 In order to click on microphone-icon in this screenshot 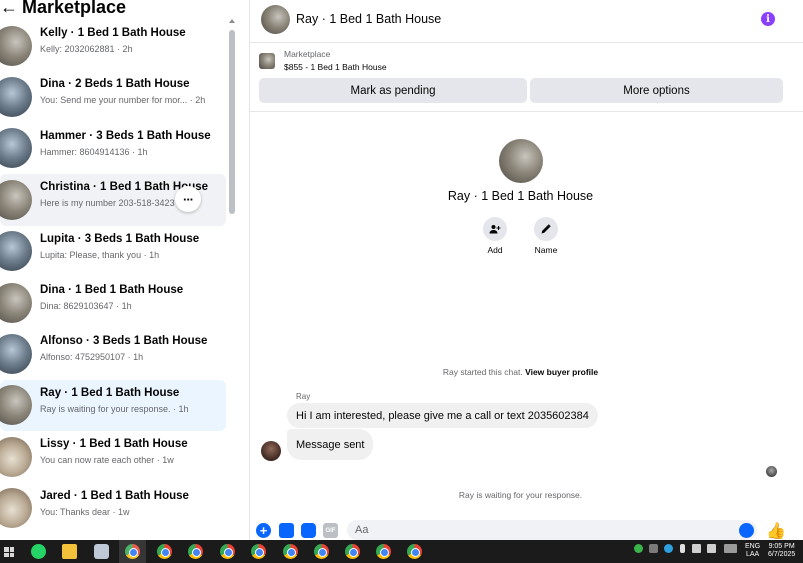, I will do `click(682, 548)`.